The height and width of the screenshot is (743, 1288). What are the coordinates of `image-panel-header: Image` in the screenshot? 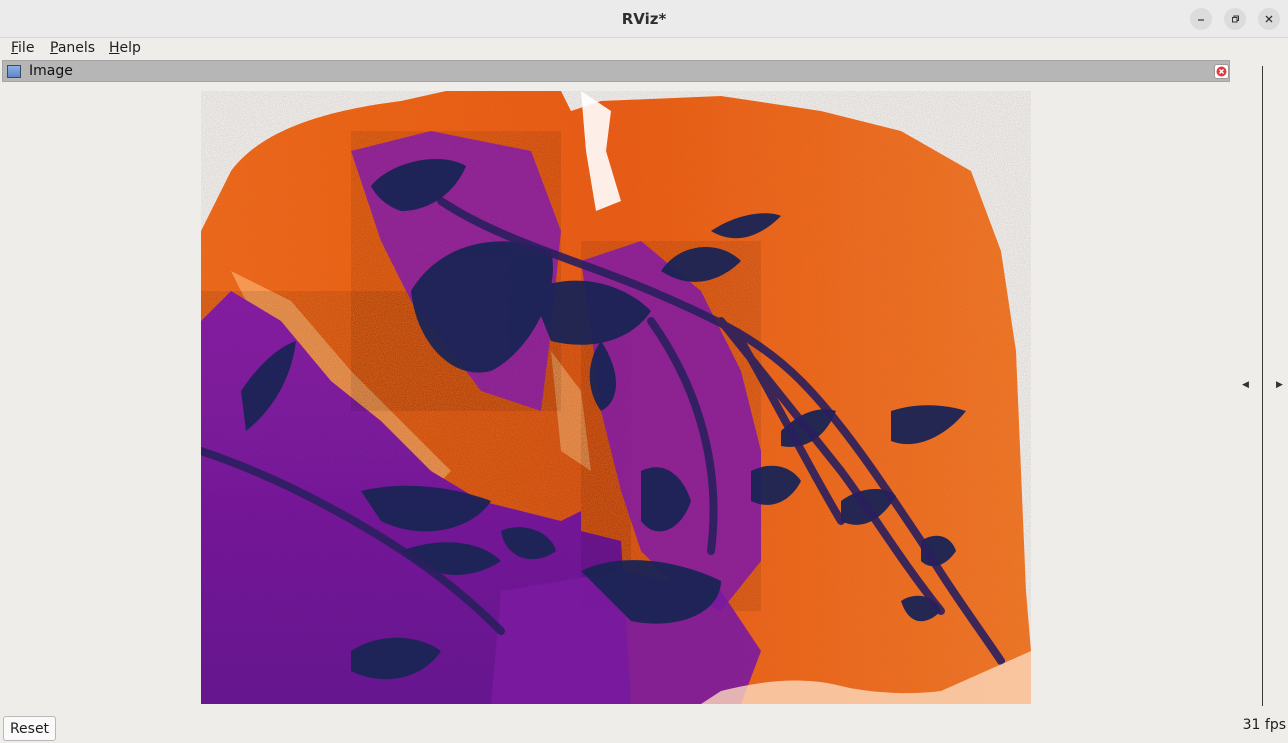 It's located at (616, 71).